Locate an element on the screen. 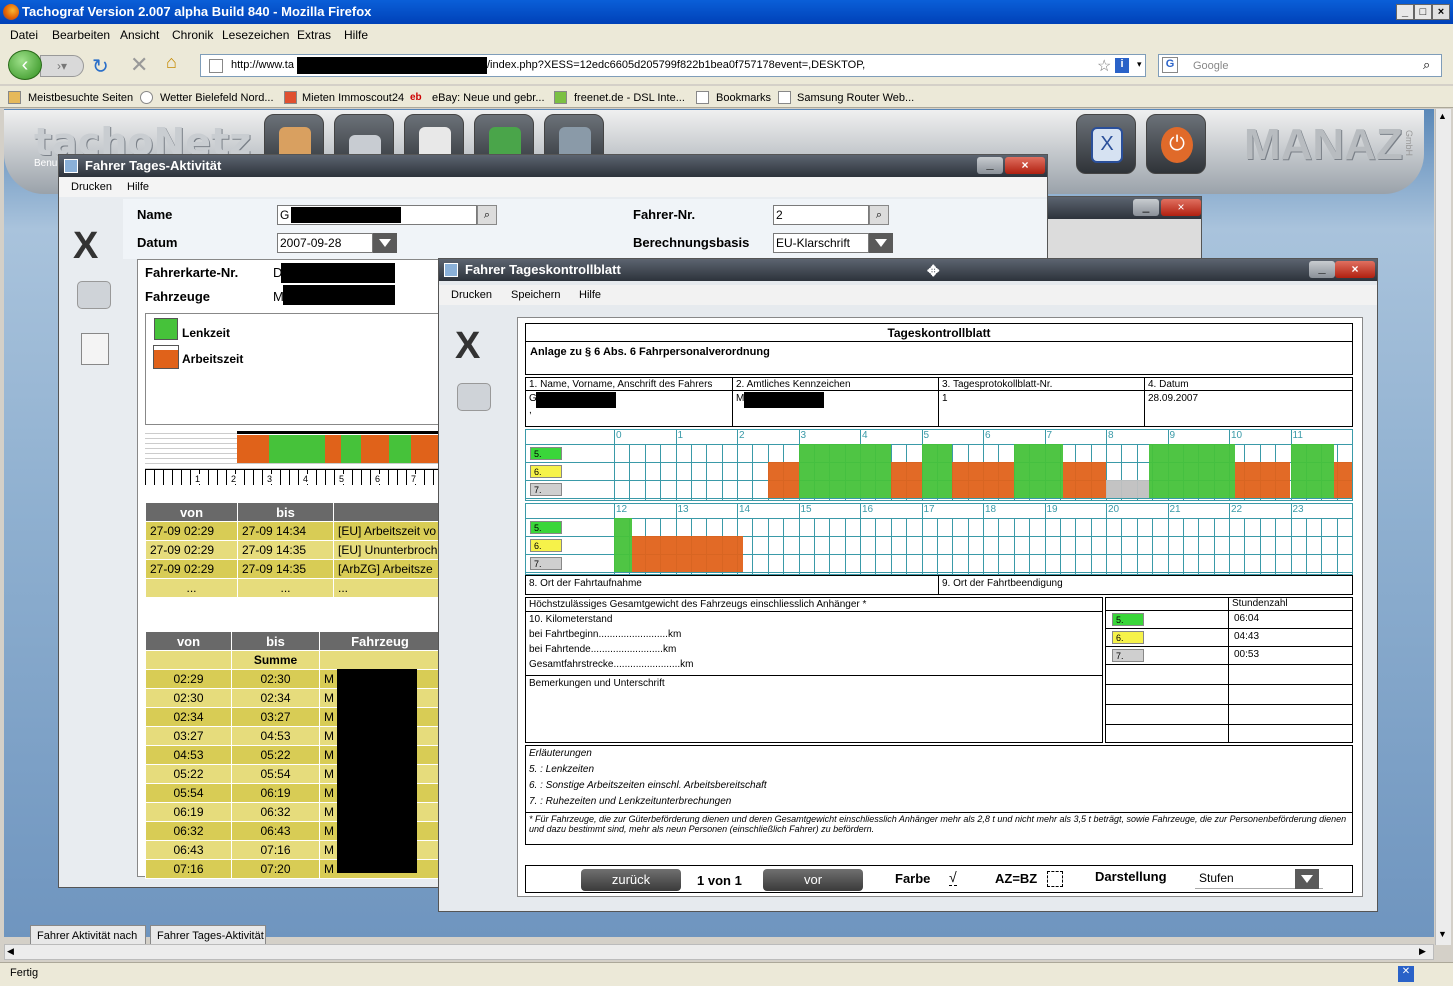 The image size is (1453, 986). fahrzeuge-redaction is located at coordinates (339, 295).